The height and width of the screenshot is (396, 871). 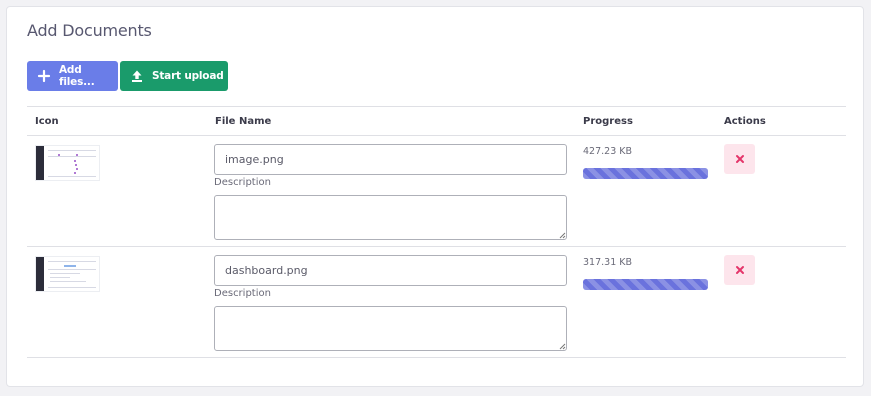 What do you see at coordinates (745, 121) in the screenshot?
I see `header-actions: Actions` at bounding box center [745, 121].